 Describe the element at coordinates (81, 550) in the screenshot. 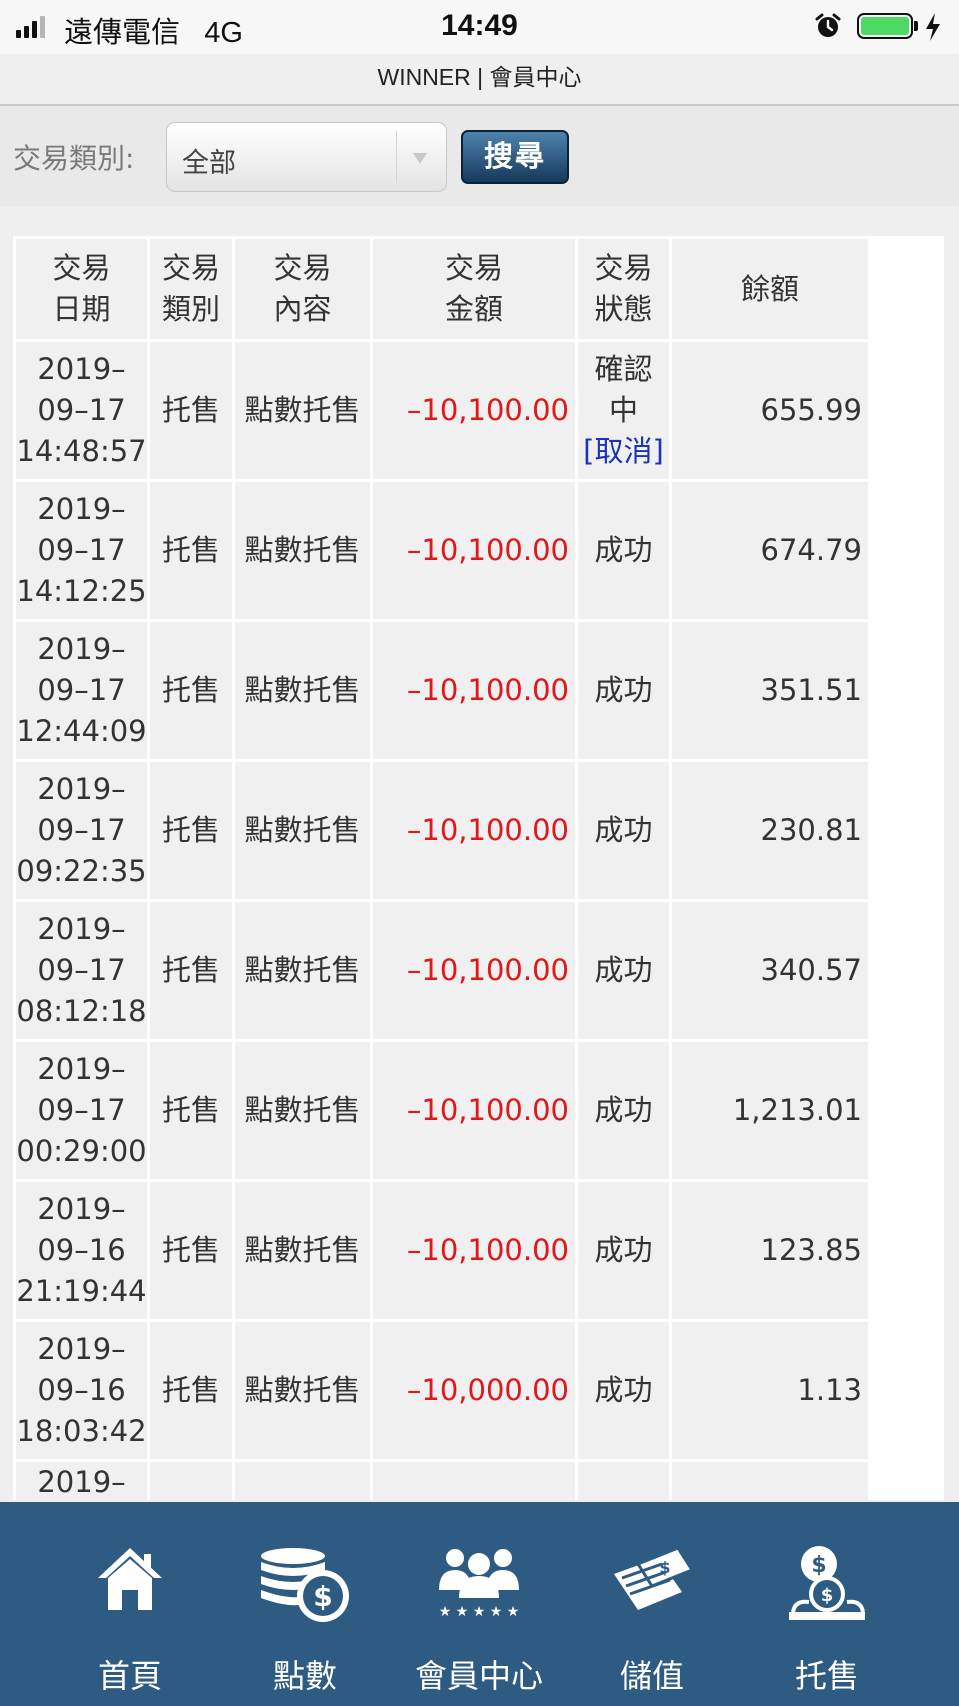

I see `transaction-date: 2019– 09–17 14:12:25` at that location.